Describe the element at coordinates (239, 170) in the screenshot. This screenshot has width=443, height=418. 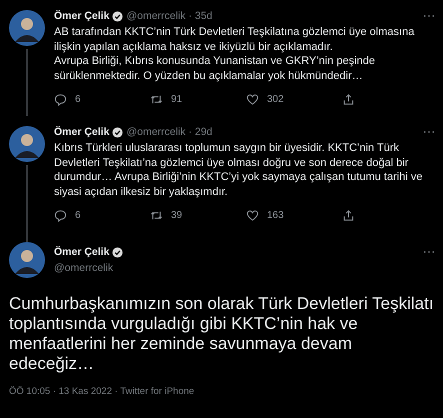
I see `tweet-text: Kıbrıs Türkleri uluslararası toplumun saygın bir üyesidir. KKTC’nin Türk Devletleri Teşkilatı’na gözlemci üye olması doğru ve son derece doğal bir durumdur… Avrupa Birliği’nin KKTC’yi yok saymaya çalışan tutumu tarihi ve siyasi açıdan ilkesiz bir yaklaşımdır.` at that location.